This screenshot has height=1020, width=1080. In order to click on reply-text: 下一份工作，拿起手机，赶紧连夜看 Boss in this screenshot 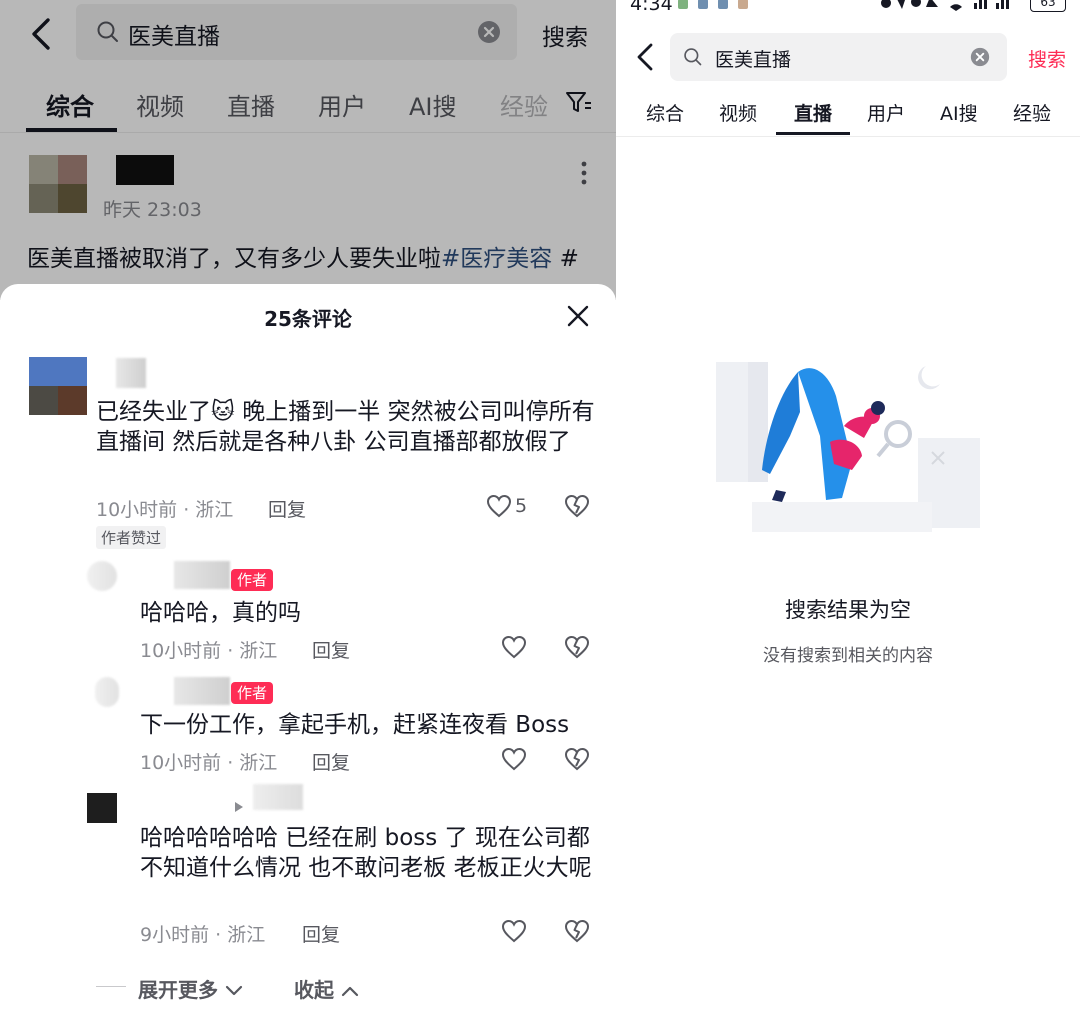, I will do `click(355, 725)`.